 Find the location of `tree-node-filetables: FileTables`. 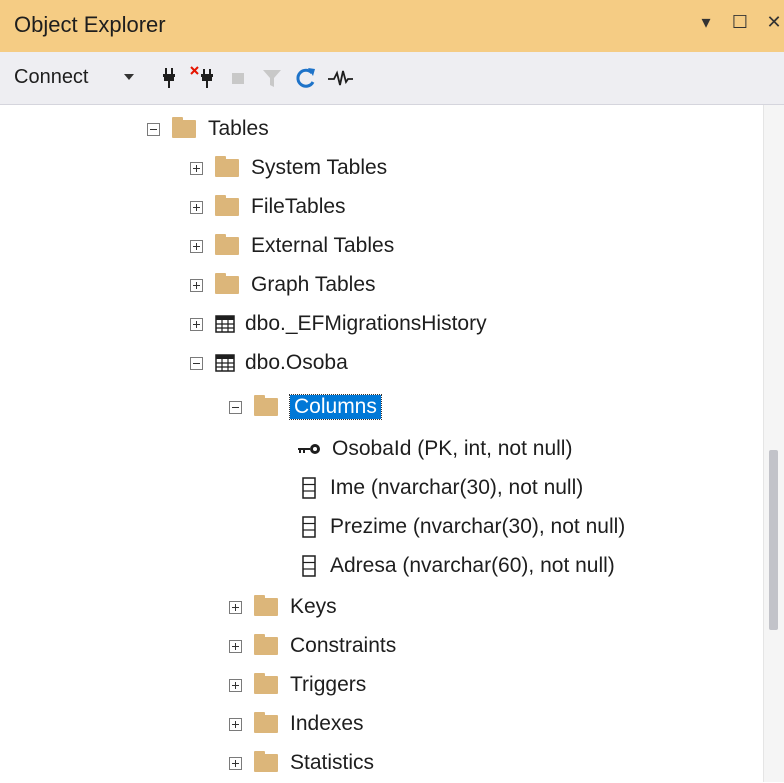

tree-node-filetables: FileTables is located at coordinates (268, 207).